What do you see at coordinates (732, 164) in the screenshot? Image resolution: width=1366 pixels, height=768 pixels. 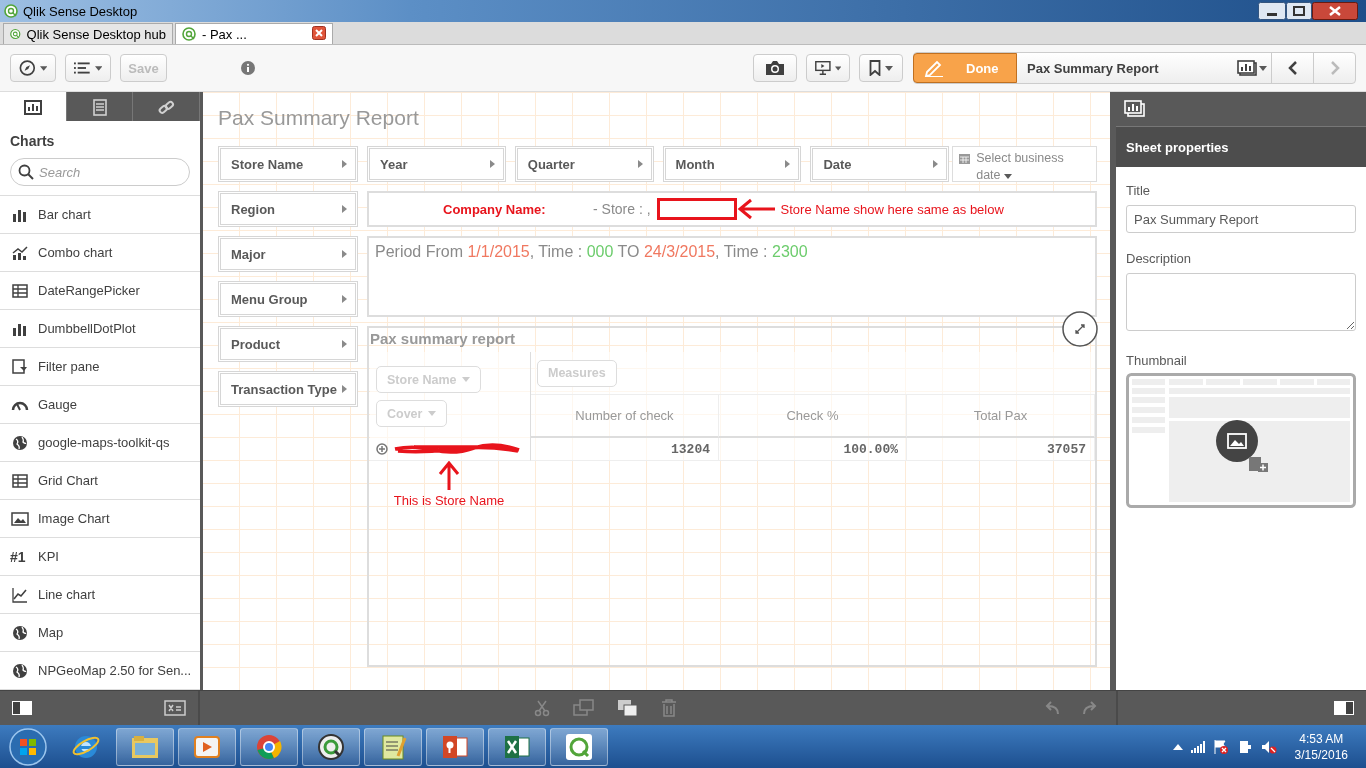 I see `filter-pane: Month` at bounding box center [732, 164].